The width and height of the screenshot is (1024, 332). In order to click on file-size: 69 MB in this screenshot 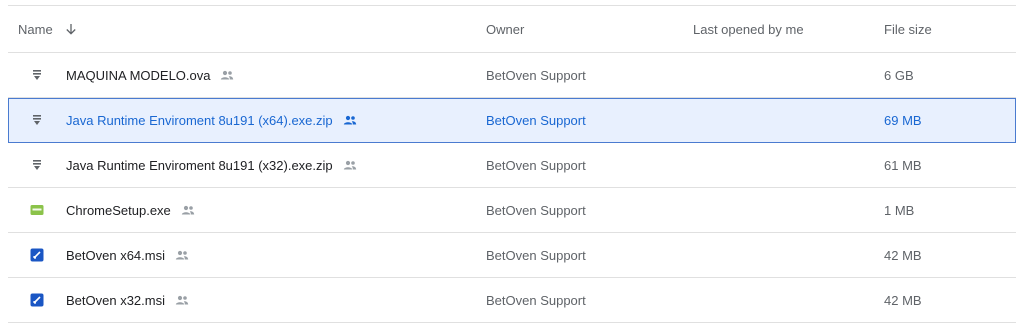, I will do `click(903, 120)`.